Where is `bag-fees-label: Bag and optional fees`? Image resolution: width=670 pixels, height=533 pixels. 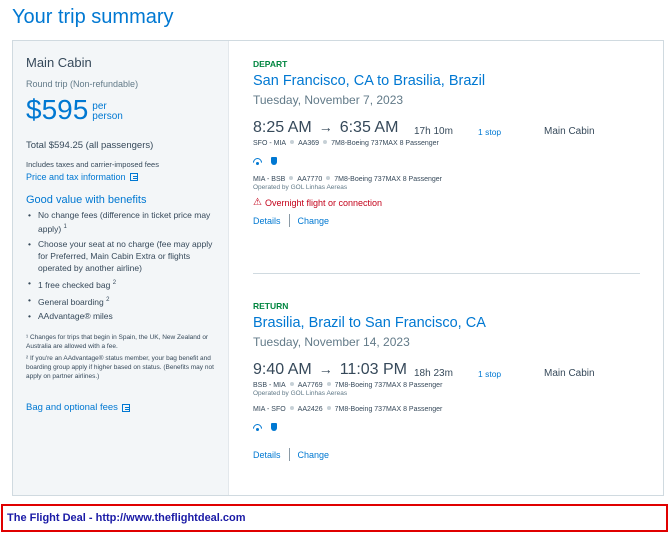 bag-fees-label: Bag and optional fees is located at coordinates (72, 407).